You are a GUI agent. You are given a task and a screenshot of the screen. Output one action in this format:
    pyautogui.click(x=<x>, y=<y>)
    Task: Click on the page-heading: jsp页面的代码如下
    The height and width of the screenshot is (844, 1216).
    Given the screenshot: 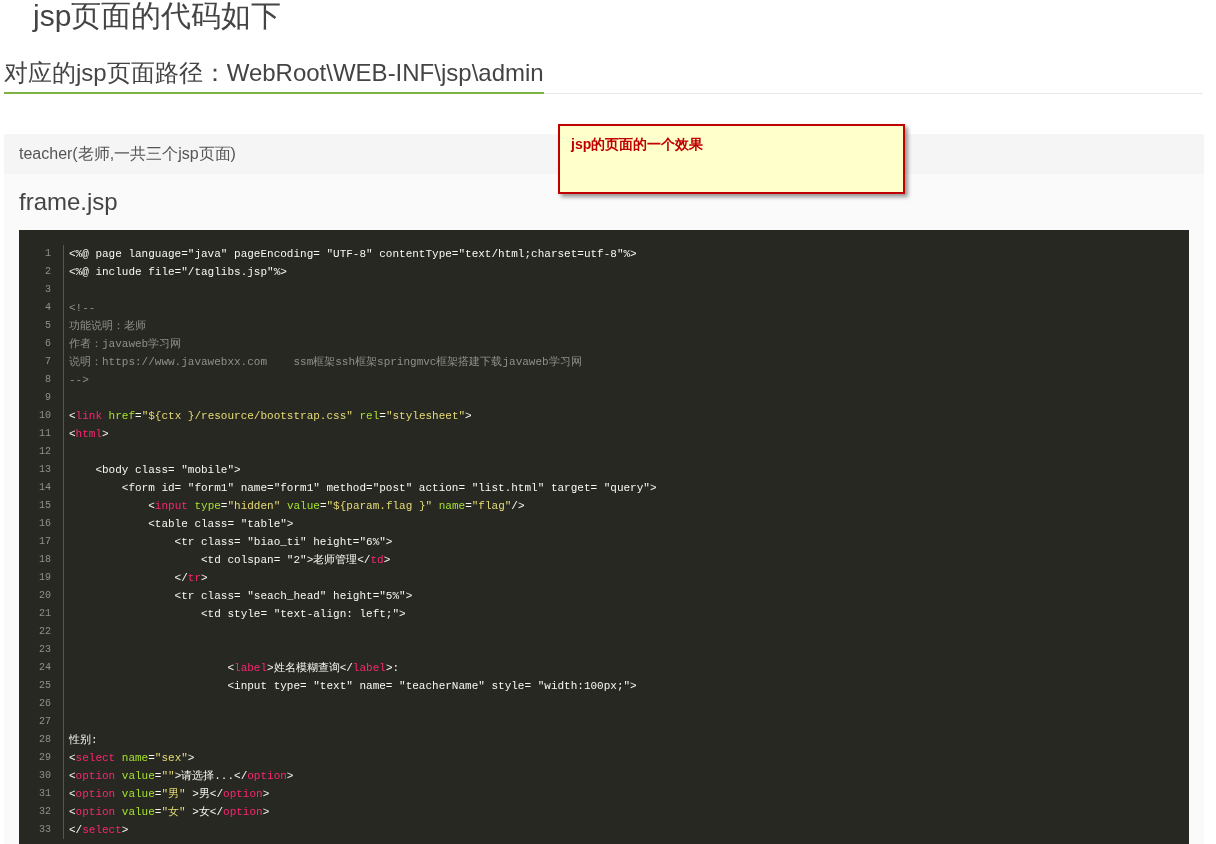 What is the action you would take?
    pyautogui.click(x=157, y=17)
    